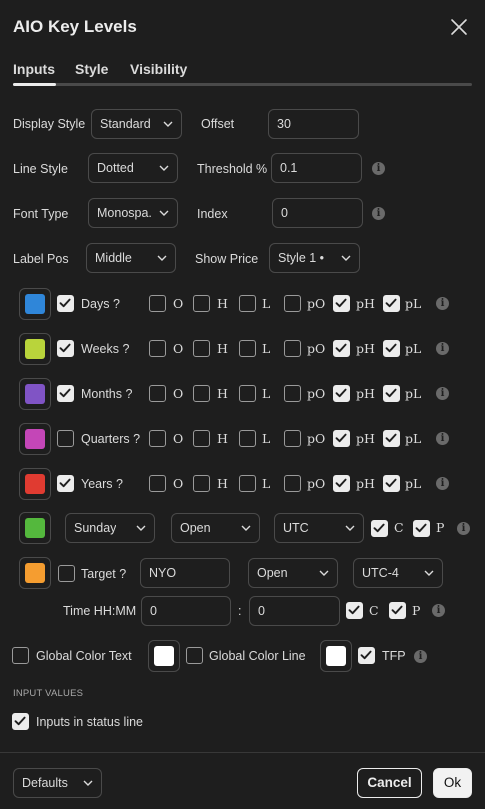 The width and height of the screenshot is (485, 809). What do you see at coordinates (201, 303) in the screenshot?
I see `days-h-checkbox` at bounding box center [201, 303].